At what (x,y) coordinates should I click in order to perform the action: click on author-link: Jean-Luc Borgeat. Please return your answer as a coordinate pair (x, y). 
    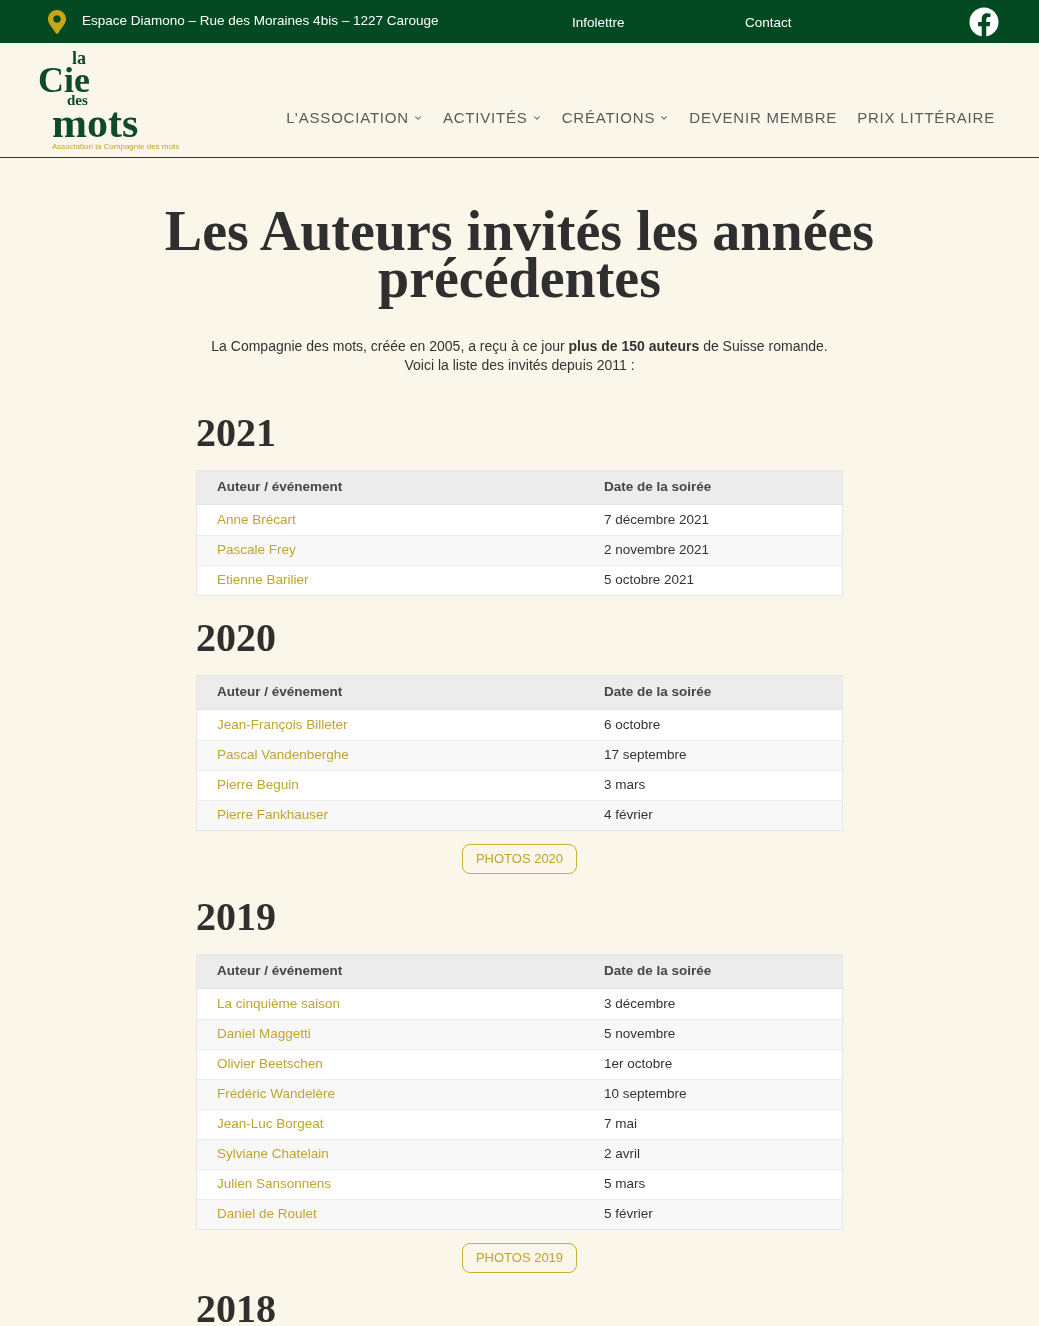
    Looking at the image, I should click on (270, 1124).